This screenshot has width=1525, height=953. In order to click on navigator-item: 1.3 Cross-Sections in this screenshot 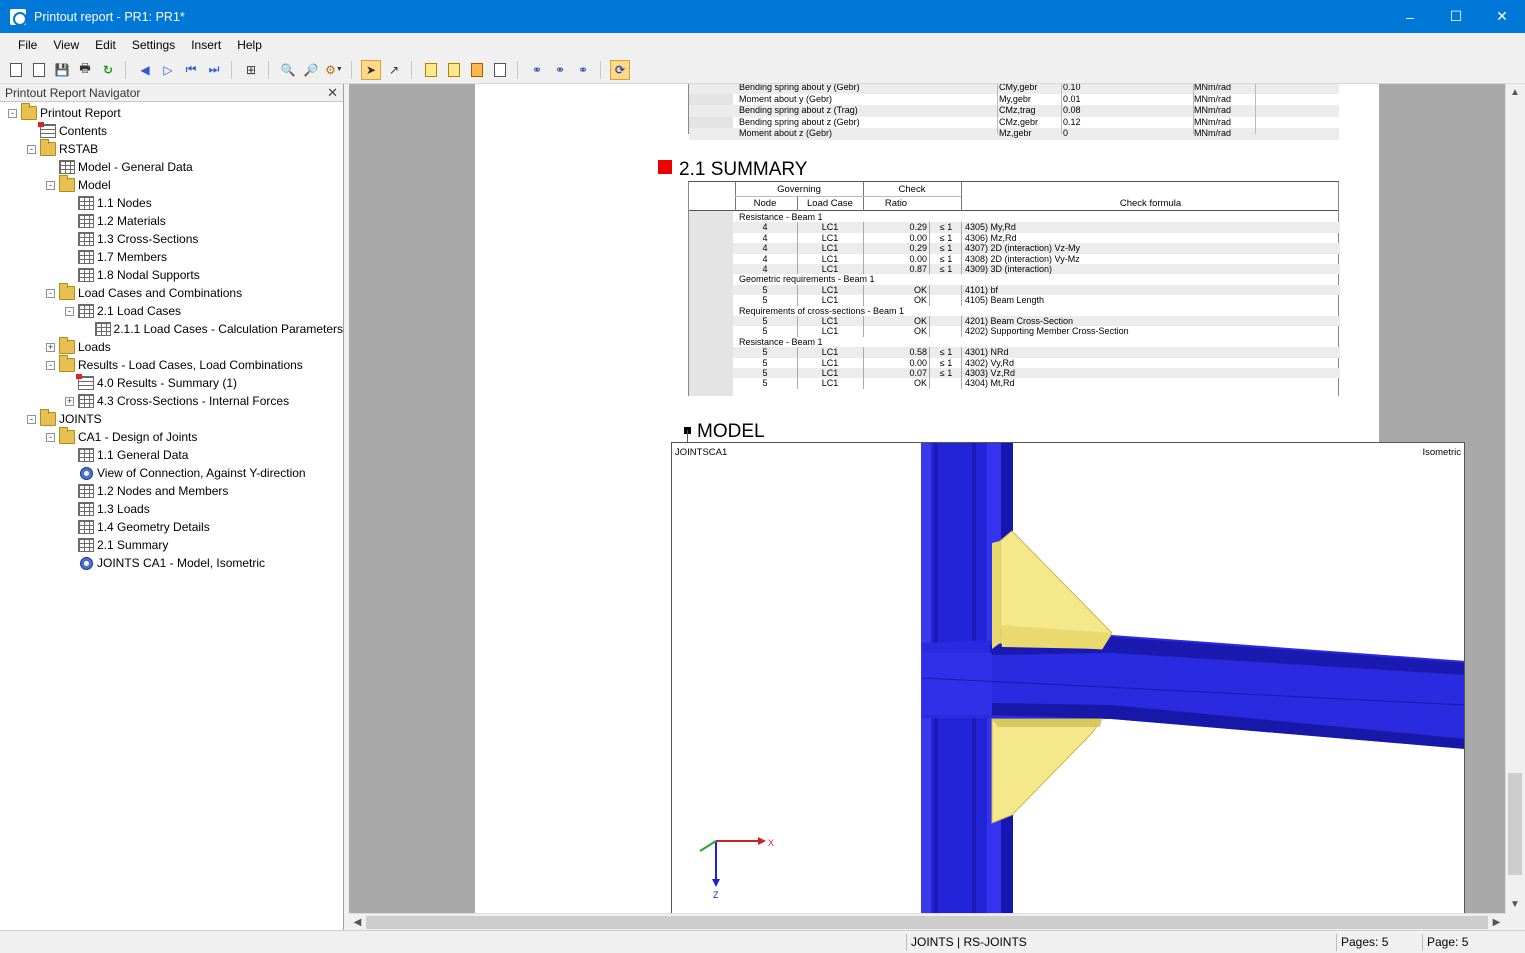, I will do `click(171, 239)`.